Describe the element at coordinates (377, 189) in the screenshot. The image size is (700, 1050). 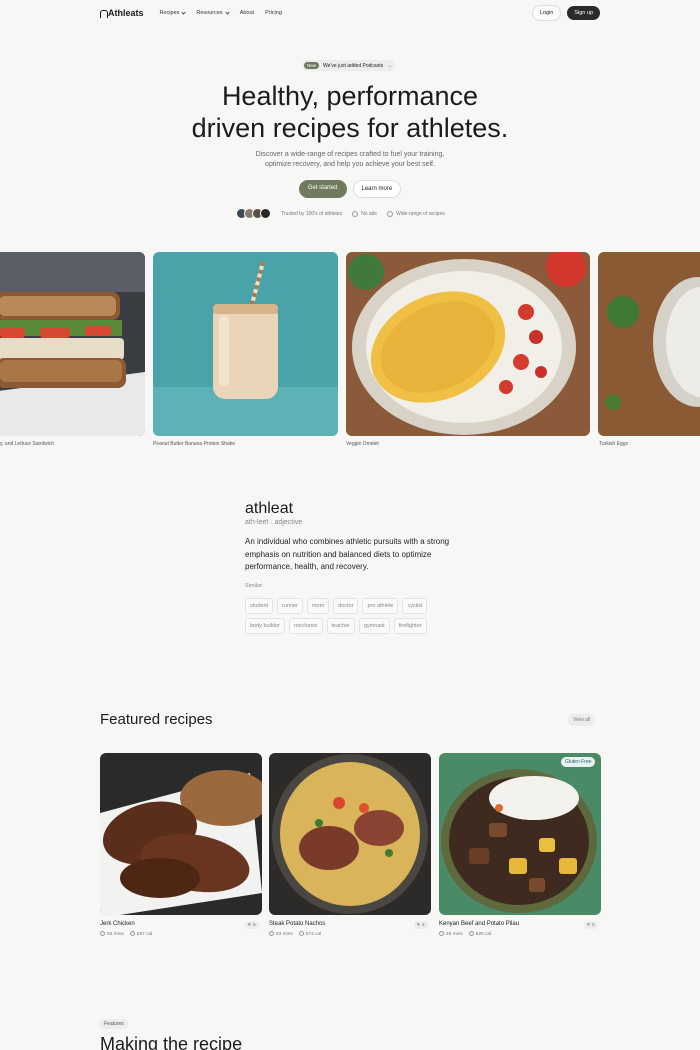
I see `learn-more-button: Learn more` at that location.